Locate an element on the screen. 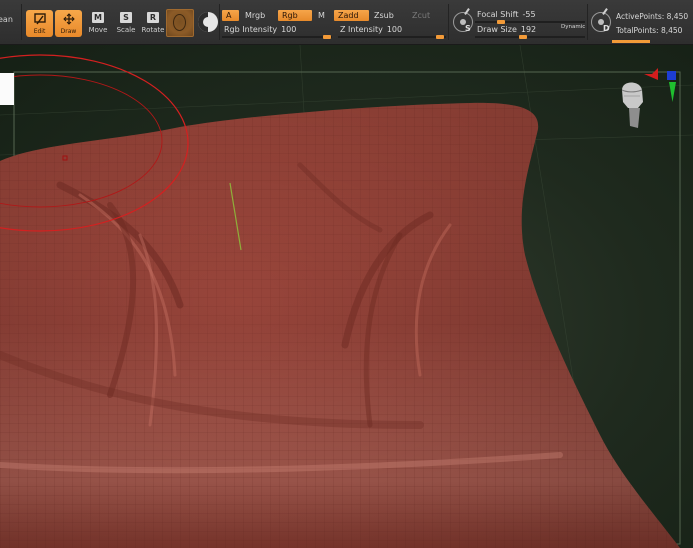  material-button is located at coordinates (180, 23).